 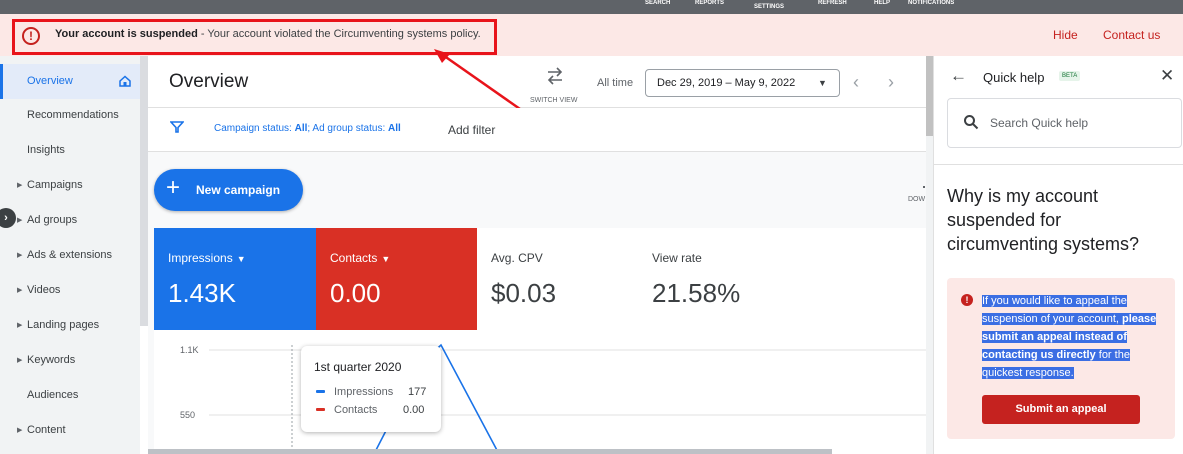 What do you see at coordinates (558, 279) in the screenshot?
I see `metric-card-avg-cpv: Avg. CPV $0.03` at bounding box center [558, 279].